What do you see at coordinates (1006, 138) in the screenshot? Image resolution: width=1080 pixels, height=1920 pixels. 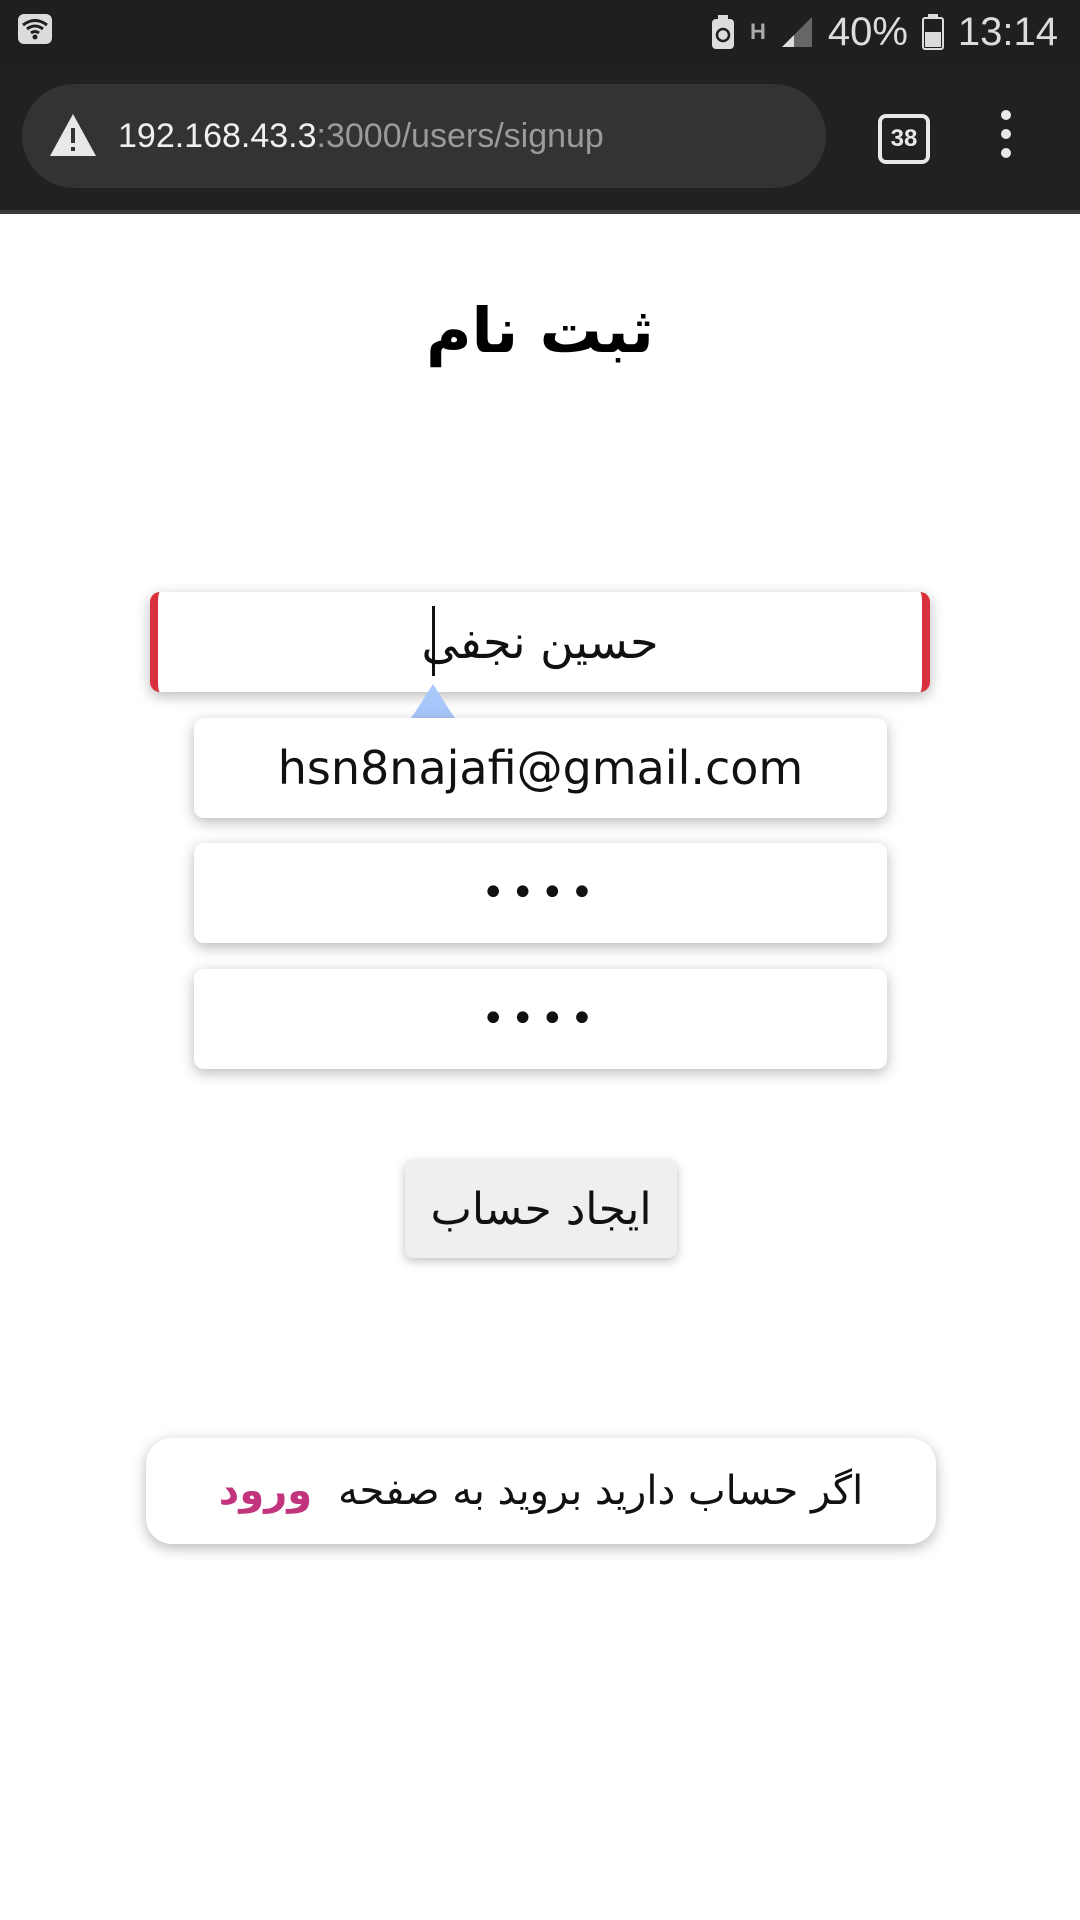 I see `menu-more-icon` at bounding box center [1006, 138].